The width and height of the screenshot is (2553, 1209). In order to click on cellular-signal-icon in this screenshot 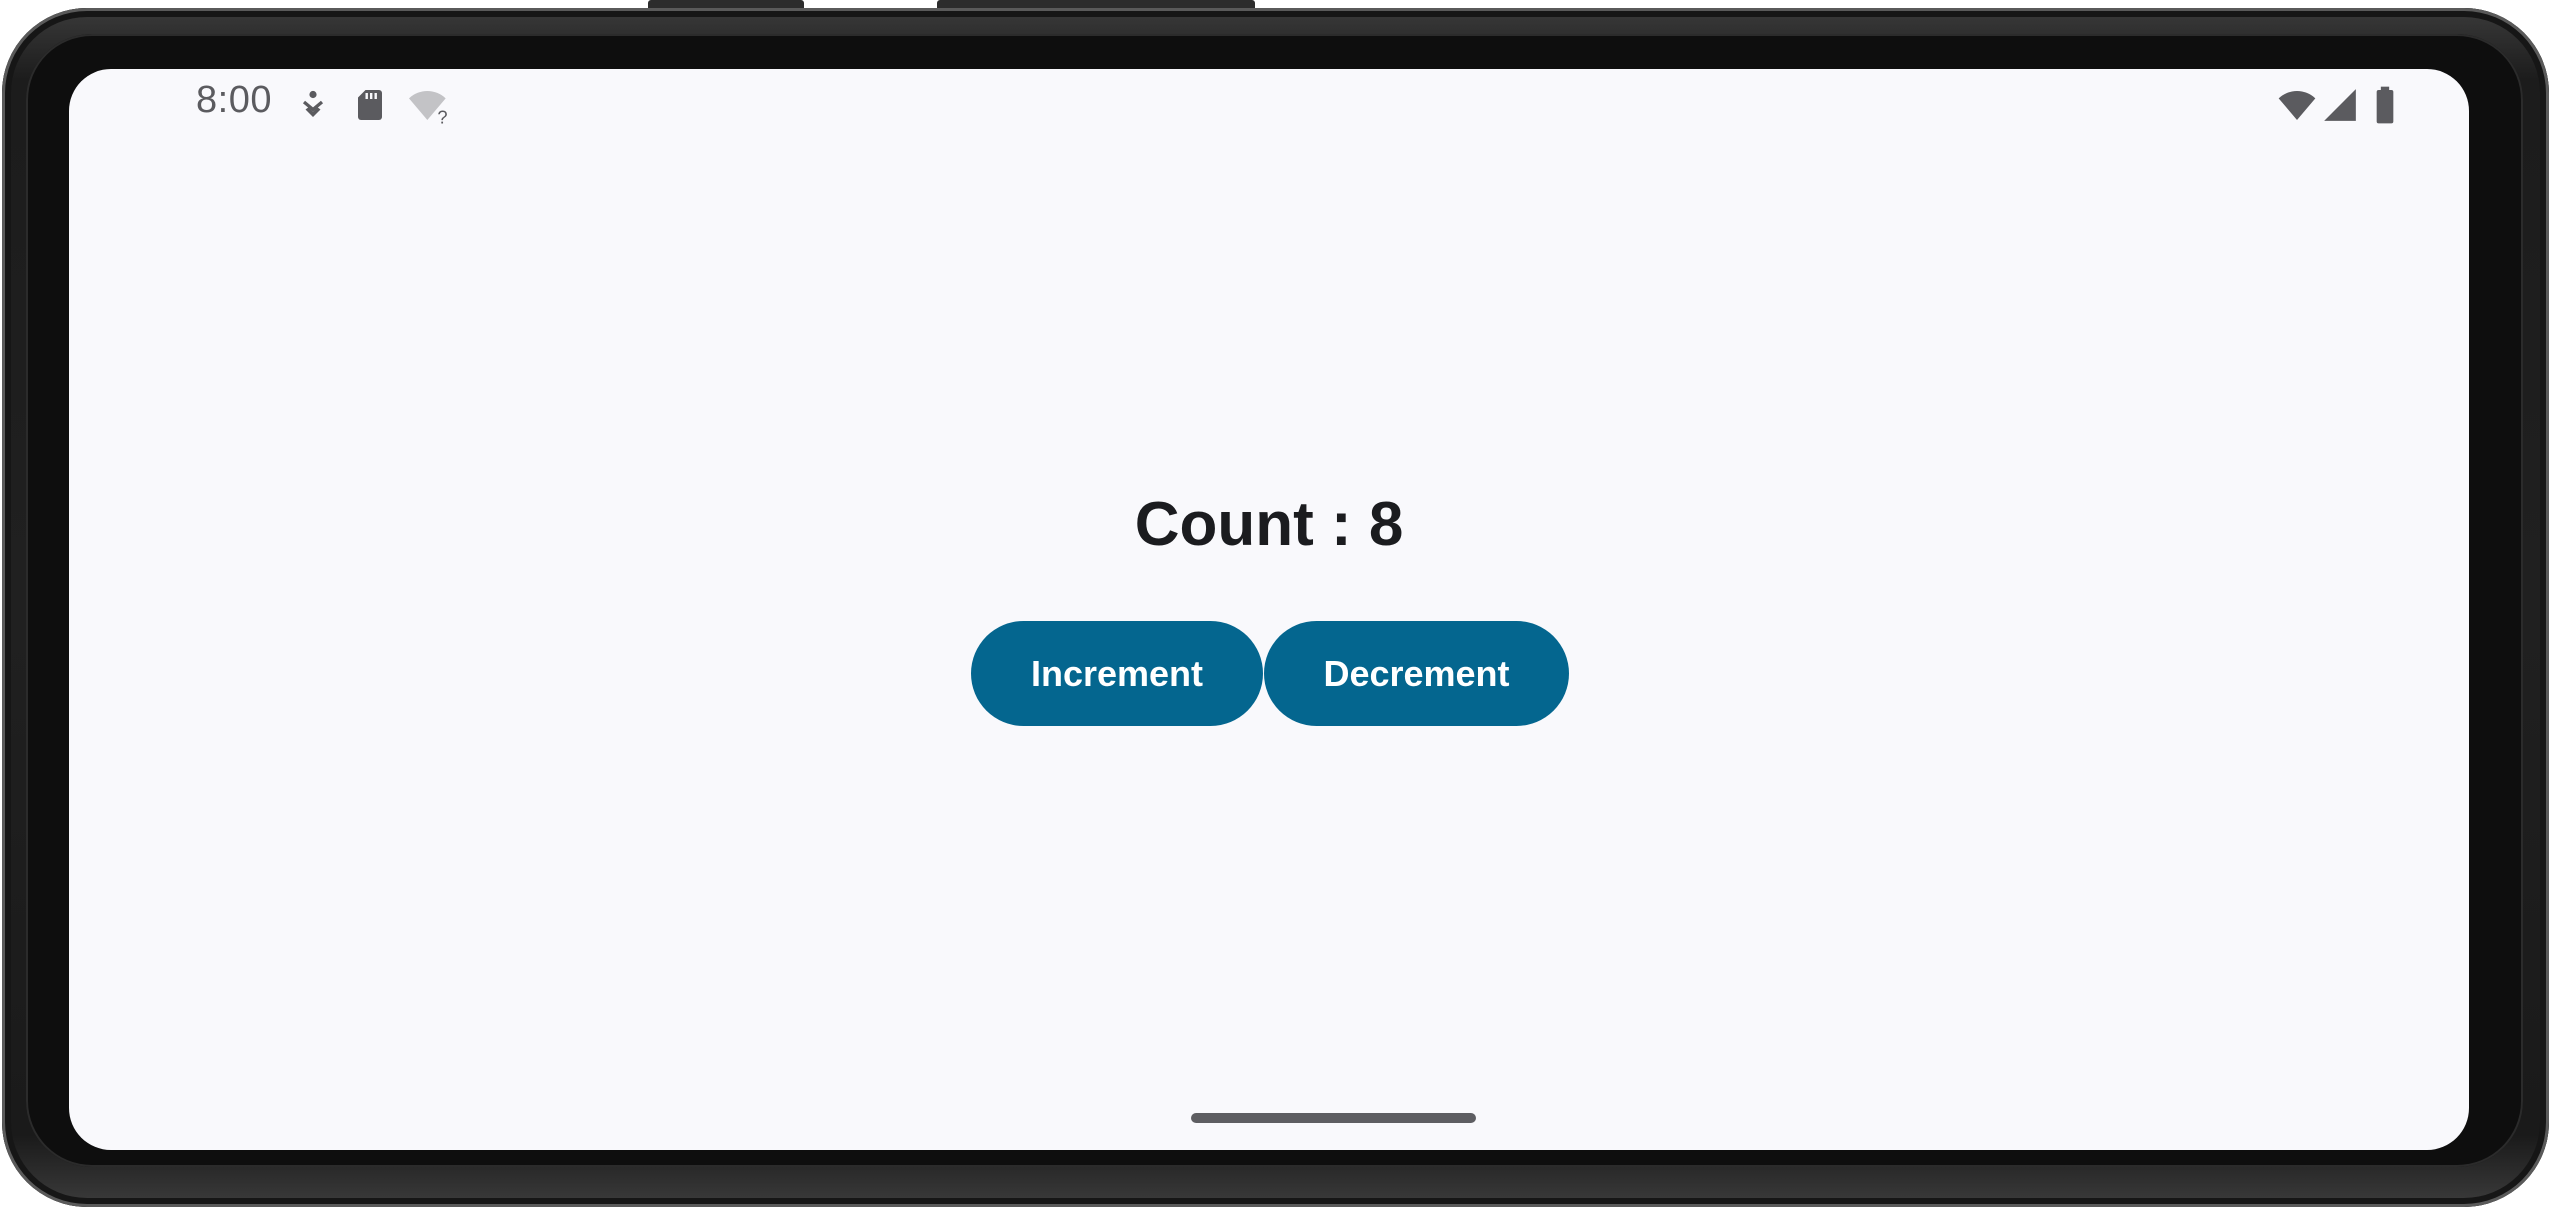, I will do `click(2340, 105)`.